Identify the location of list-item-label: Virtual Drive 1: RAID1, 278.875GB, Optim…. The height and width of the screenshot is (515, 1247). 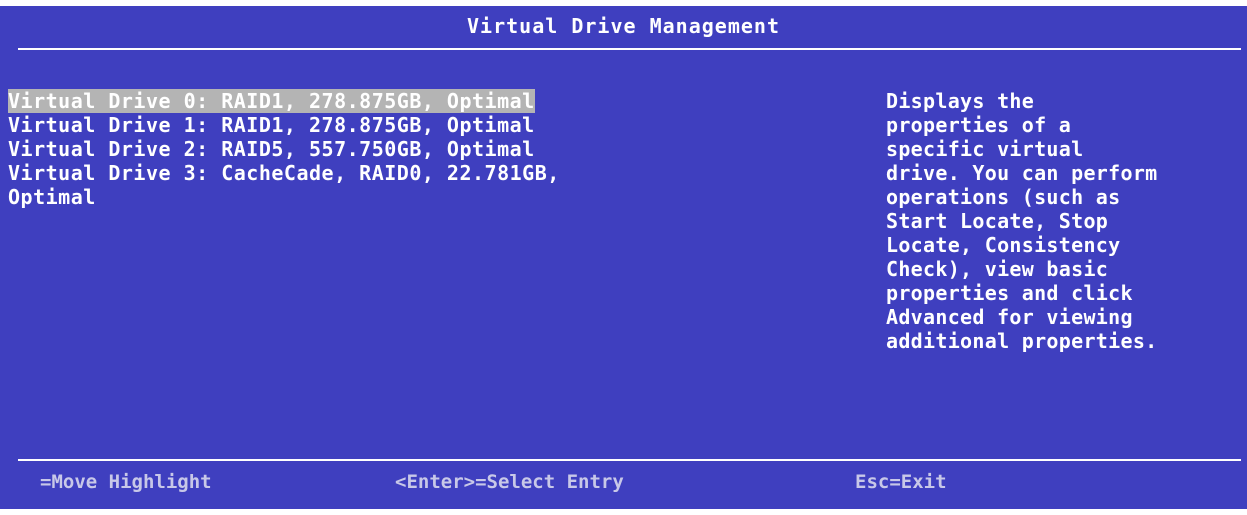
(271, 125).